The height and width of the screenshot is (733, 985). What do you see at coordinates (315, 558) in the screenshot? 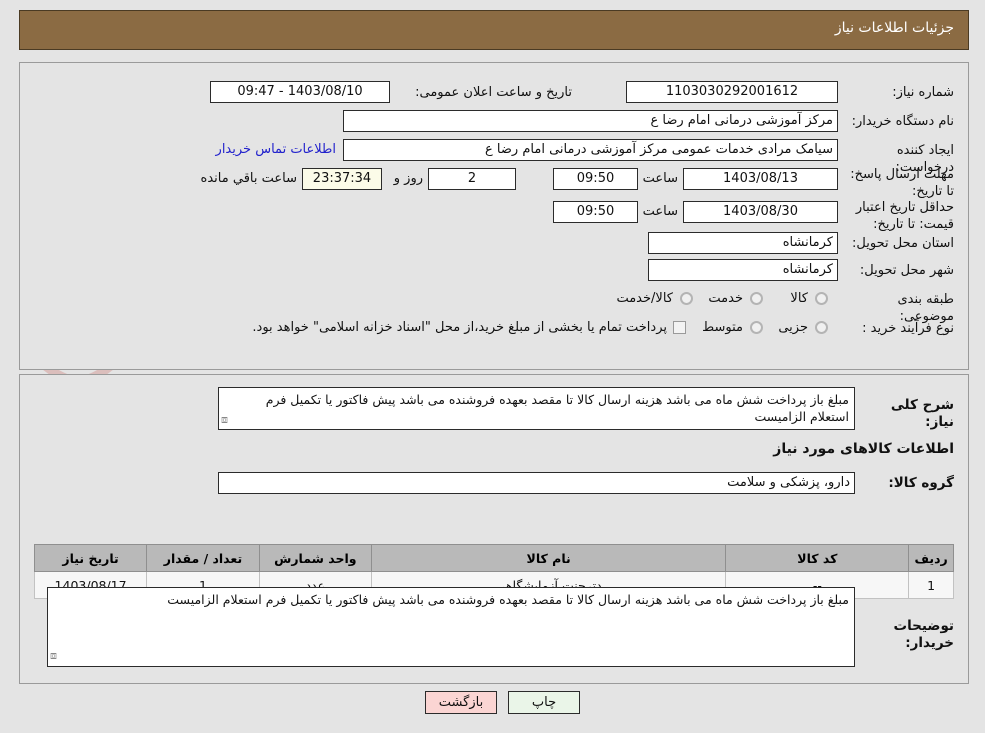
I see `col-unit: واحد شمارش` at bounding box center [315, 558].